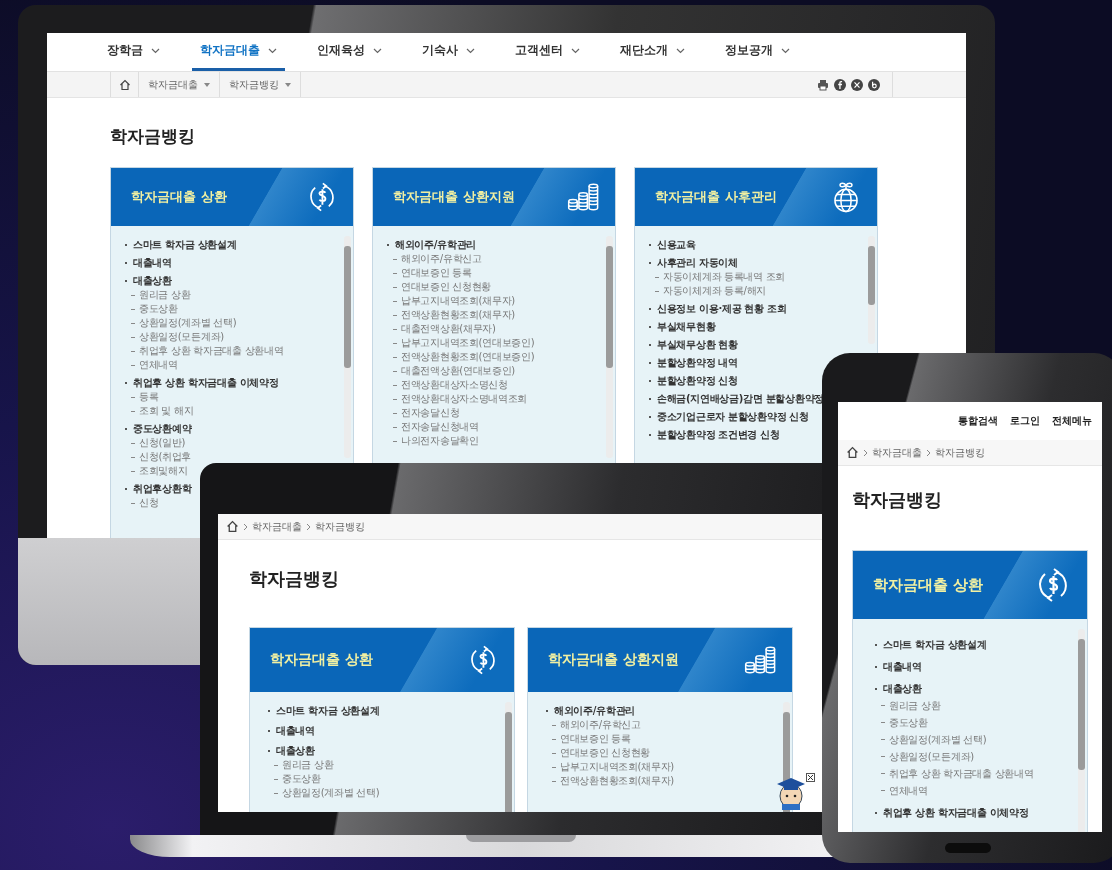 The height and width of the screenshot is (870, 1112). I want to click on breadcrumb-dropdown: 학자금뱅킹, so click(260, 84).